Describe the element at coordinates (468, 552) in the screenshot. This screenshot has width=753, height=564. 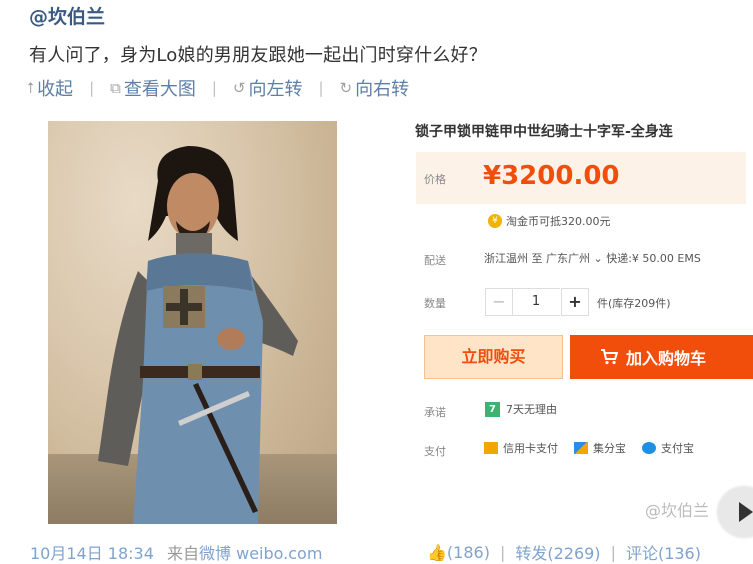
I see `like-count: (186)` at that location.